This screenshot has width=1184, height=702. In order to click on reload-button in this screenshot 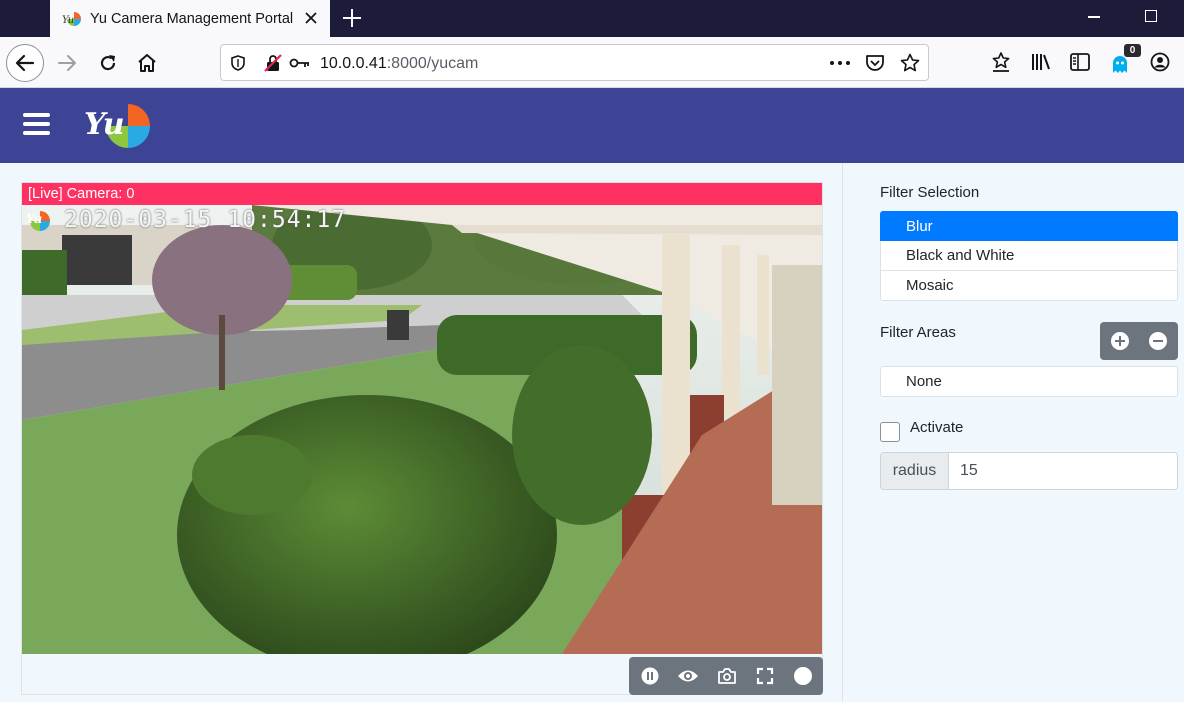, I will do `click(108, 63)`.